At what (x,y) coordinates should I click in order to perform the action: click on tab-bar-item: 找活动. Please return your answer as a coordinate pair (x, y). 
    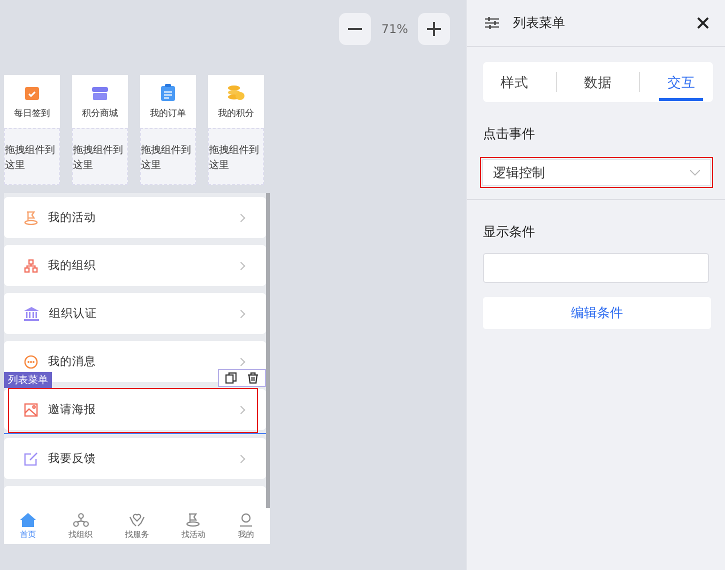
    Looking at the image, I should click on (193, 526).